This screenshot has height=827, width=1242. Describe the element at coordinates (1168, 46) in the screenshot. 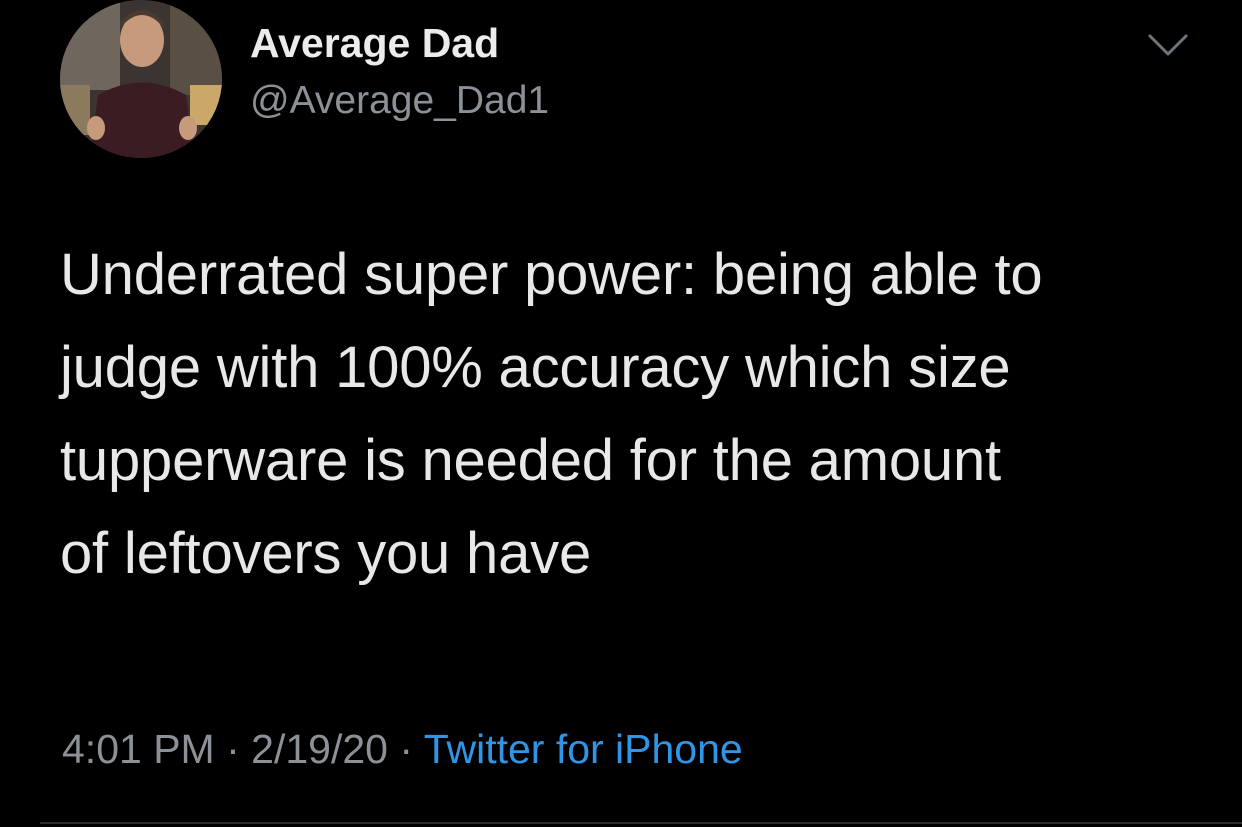

I see `chevron-down-icon` at that location.